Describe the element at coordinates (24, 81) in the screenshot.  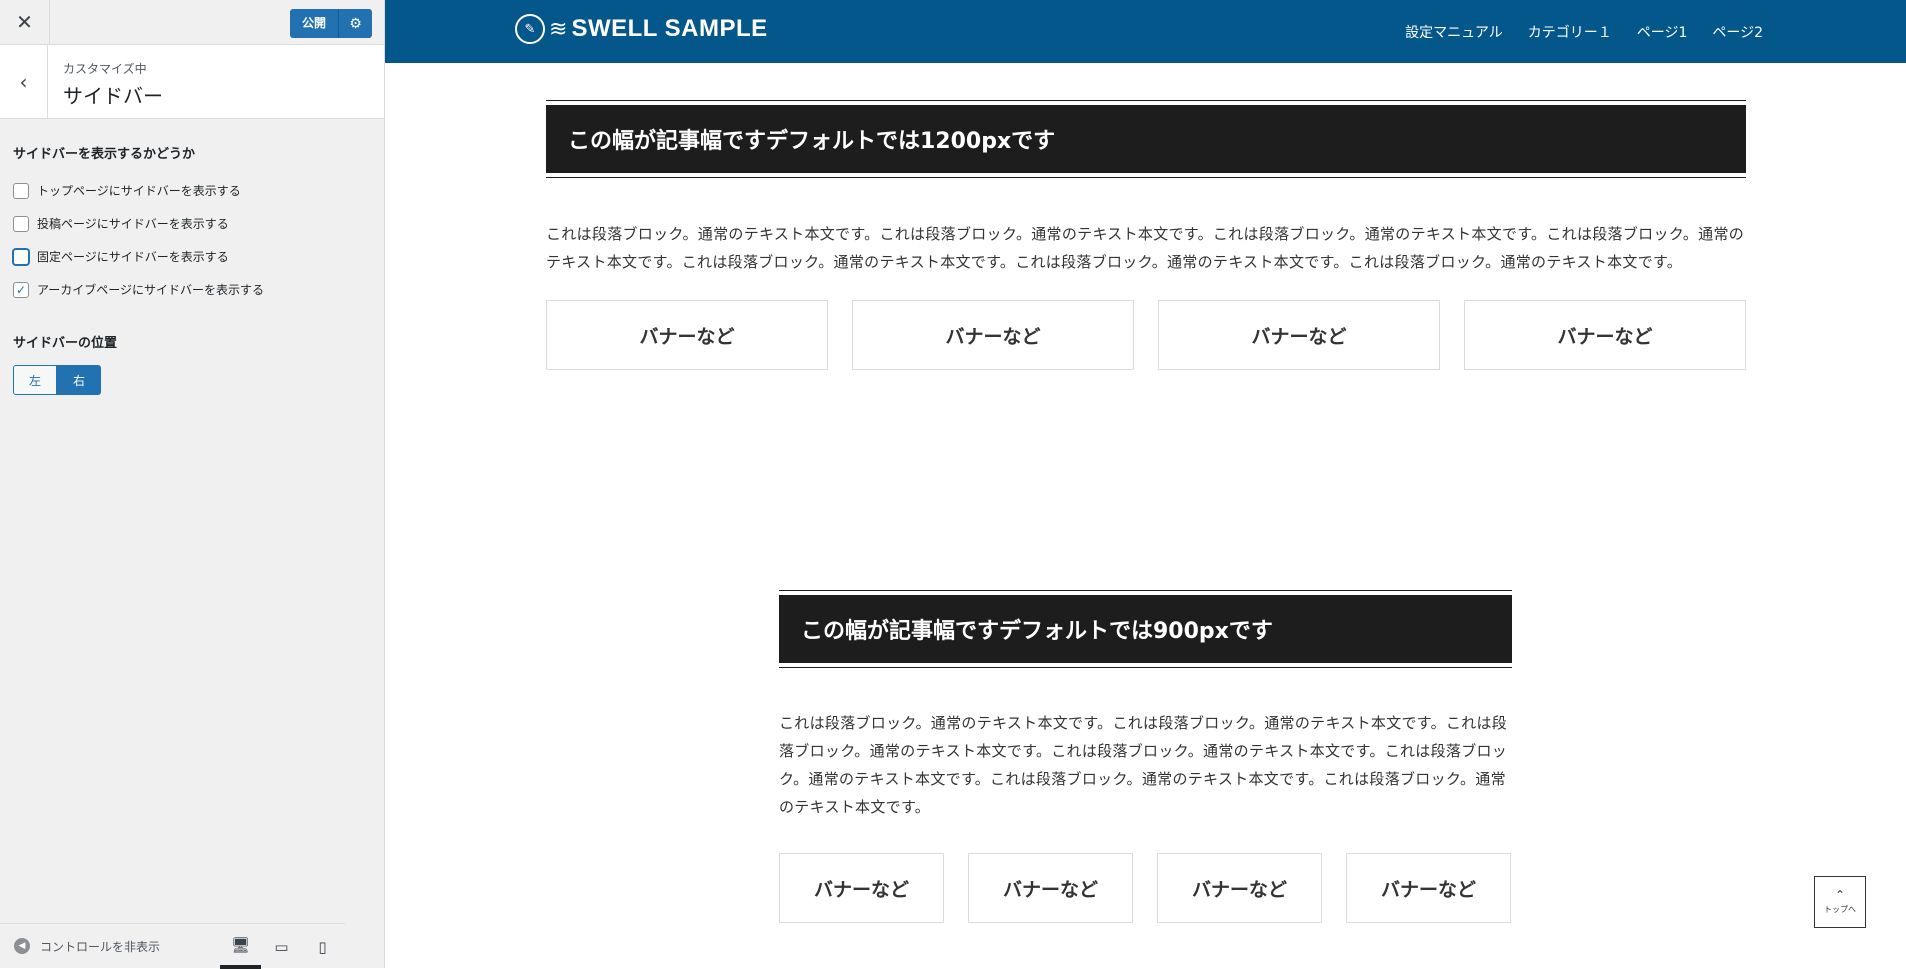
I see `chevron-left-icon: ‹` at that location.